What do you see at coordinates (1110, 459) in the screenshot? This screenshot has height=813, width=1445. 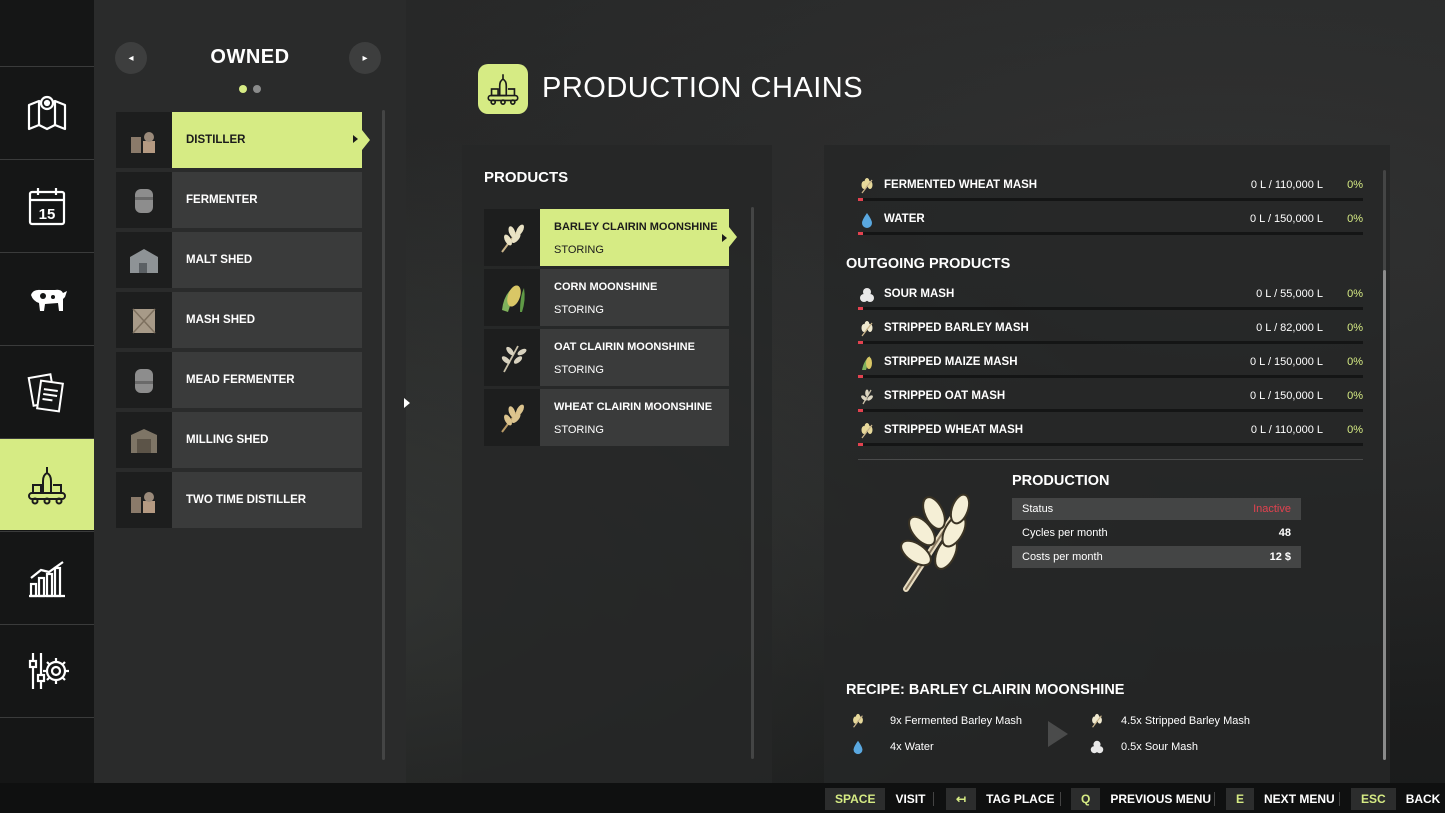 I see `section-divider` at bounding box center [1110, 459].